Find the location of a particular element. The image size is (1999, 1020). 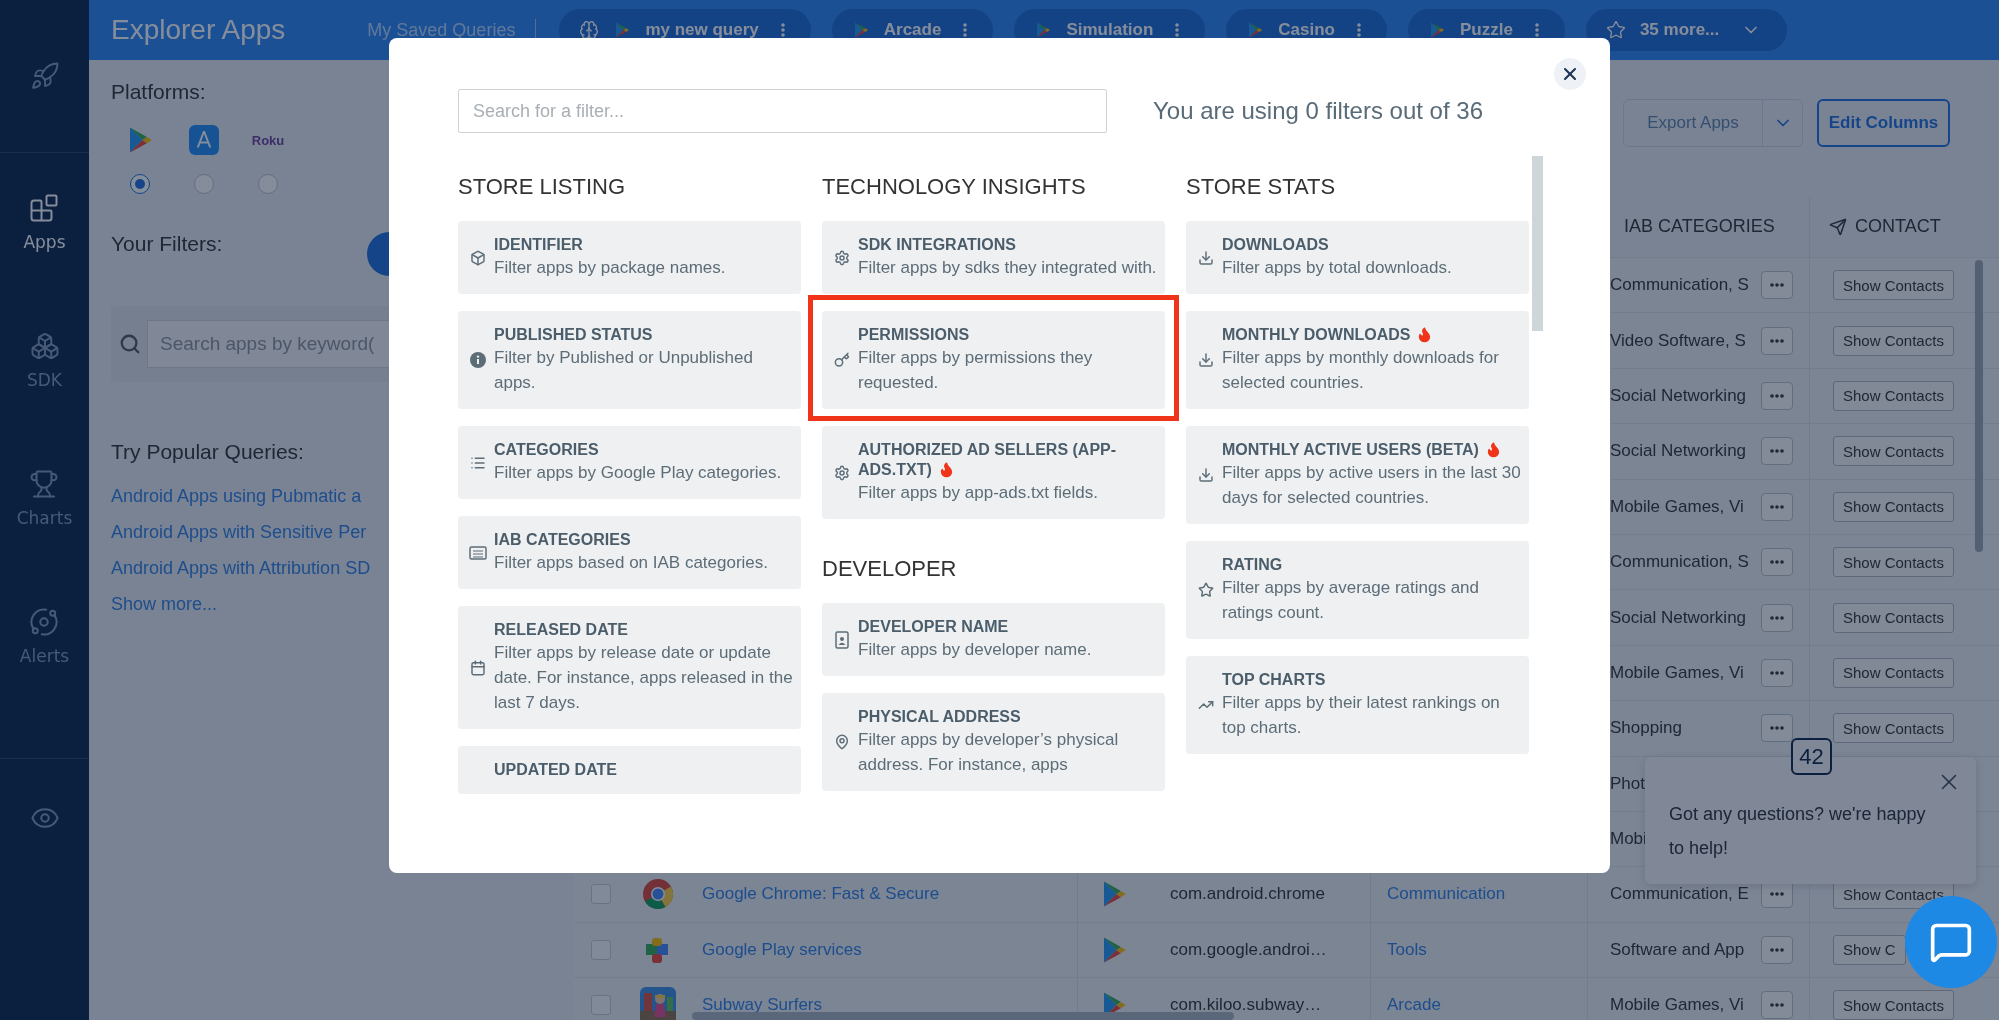

category-link: Arcade is located at coordinates (1414, 1005).